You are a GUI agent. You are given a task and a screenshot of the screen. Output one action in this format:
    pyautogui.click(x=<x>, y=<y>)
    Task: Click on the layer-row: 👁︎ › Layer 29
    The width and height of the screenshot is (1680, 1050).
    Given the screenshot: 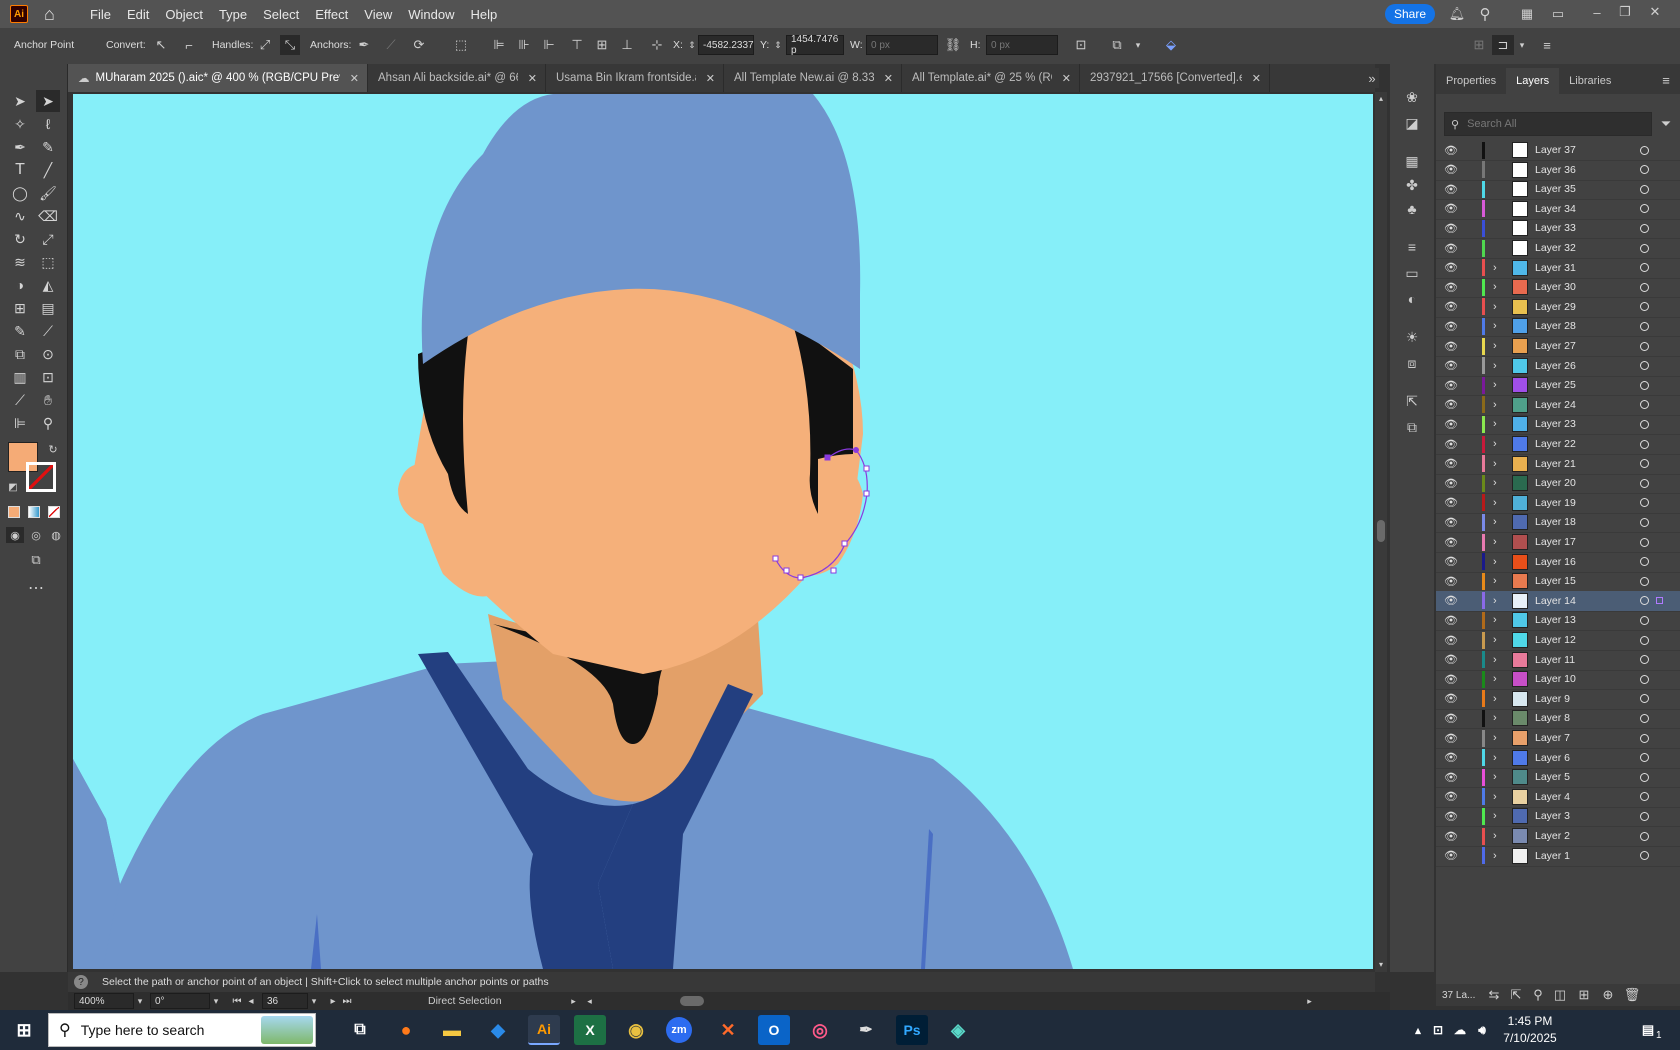 What is the action you would take?
    pyautogui.click(x=1558, y=307)
    